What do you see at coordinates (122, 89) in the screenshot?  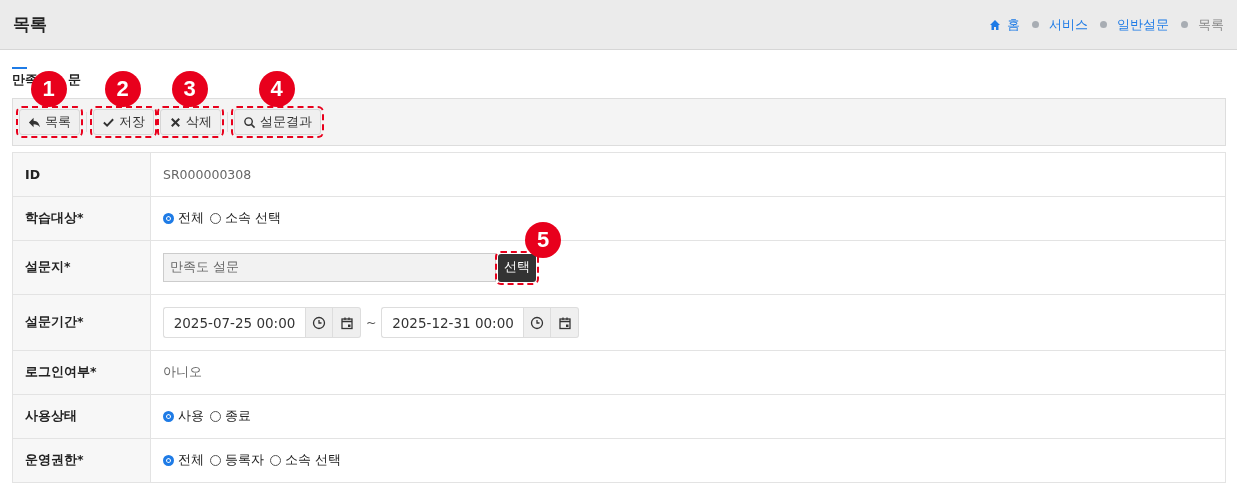 I see `step-number-badge: 2` at bounding box center [122, 89].